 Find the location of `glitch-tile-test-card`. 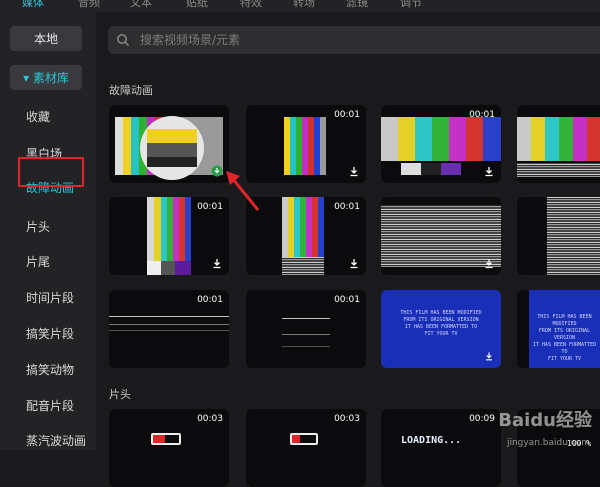

glitch-tile-test-card is located at coordinates (169, 144).